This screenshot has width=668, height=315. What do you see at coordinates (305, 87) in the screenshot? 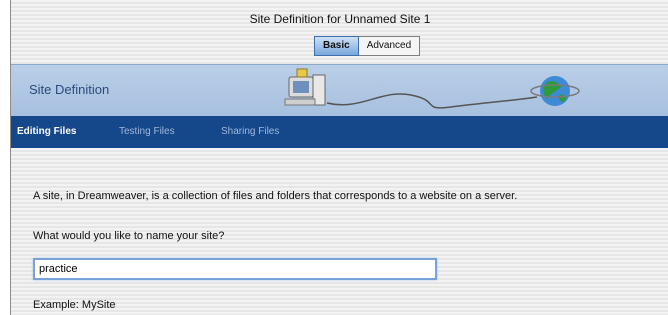
I see `computer-icon` at bounding box center [305, 87].